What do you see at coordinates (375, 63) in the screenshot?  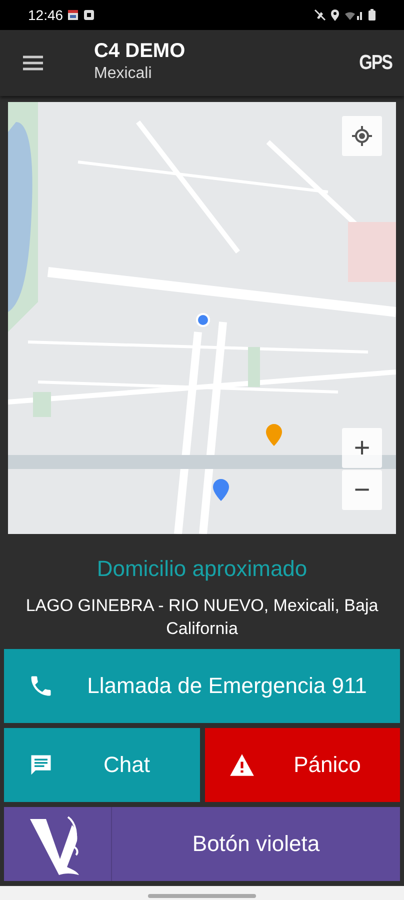 I see `gps-button: GPS` at bounding box center [375, 63].